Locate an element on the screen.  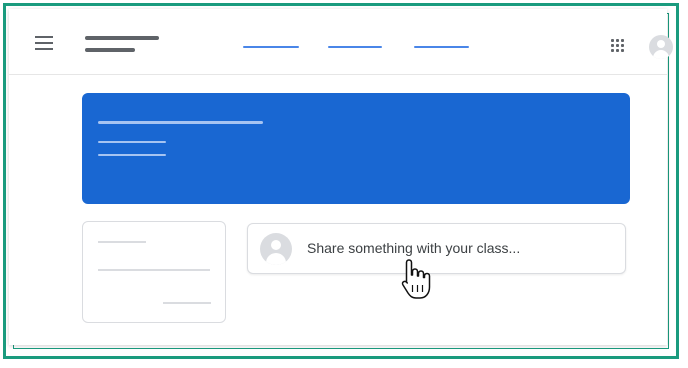
apps-grid-icon is located at coordinates (618, 46).